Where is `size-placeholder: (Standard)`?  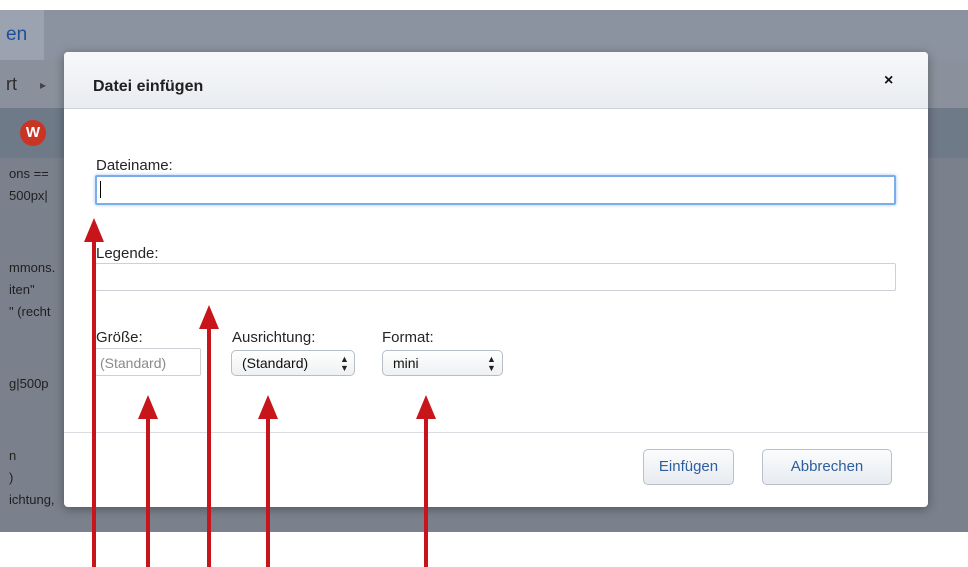 size-placeholder: (Standard) is located at coordinates (133, 363).